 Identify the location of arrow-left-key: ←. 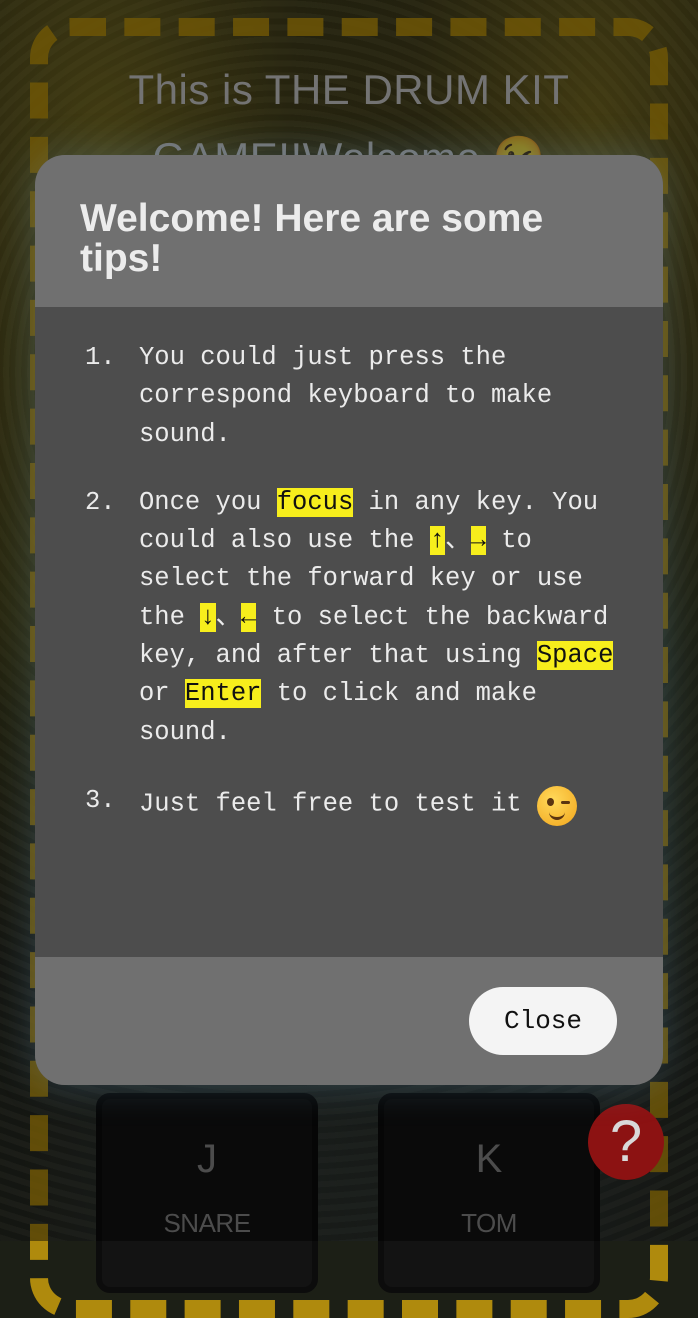
(249, 617).